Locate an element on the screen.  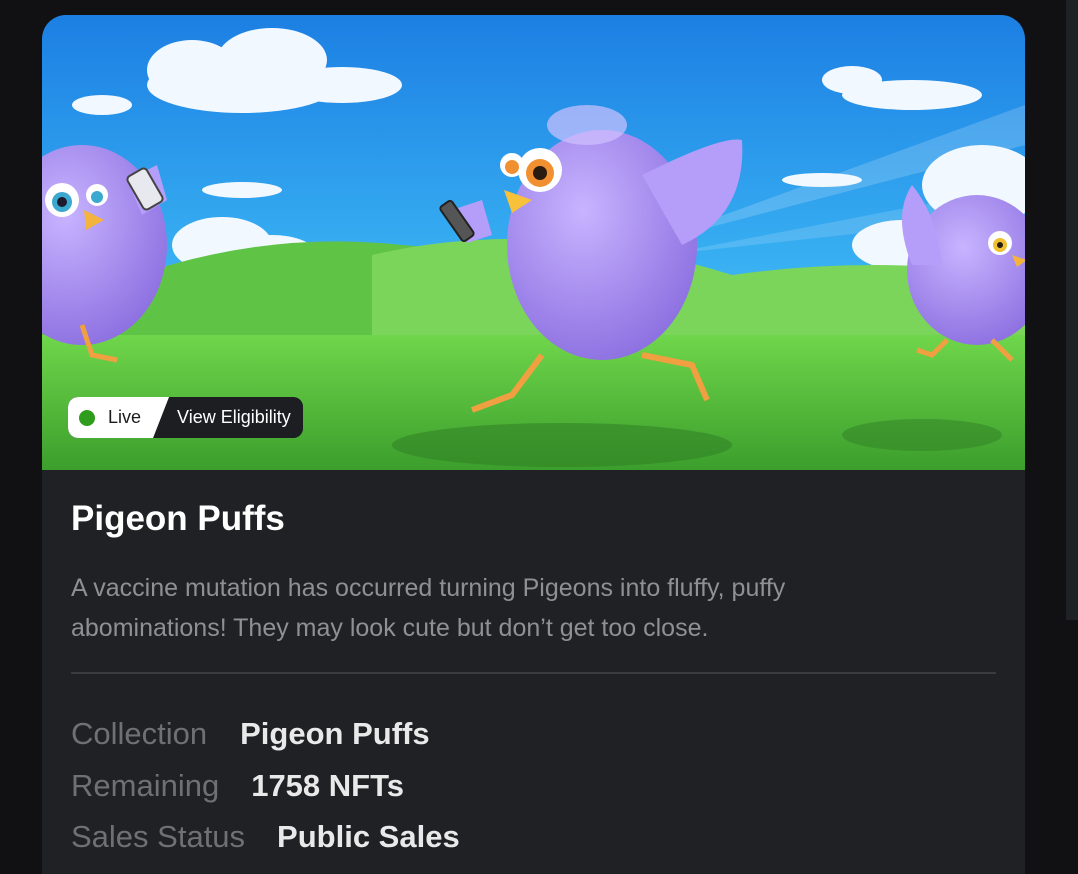
live-status-pill: Live is located at coordinates (118, 417).